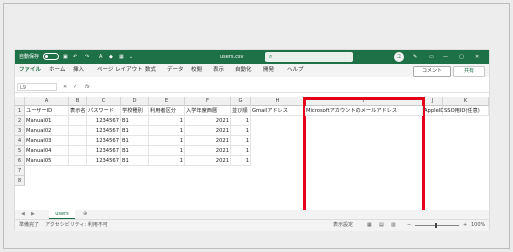 The width and height of the screenshot is (513, 252). Describe the element at coordinates (75, 57) in the screenshot. I see `undo-icon: ↶` at that location.